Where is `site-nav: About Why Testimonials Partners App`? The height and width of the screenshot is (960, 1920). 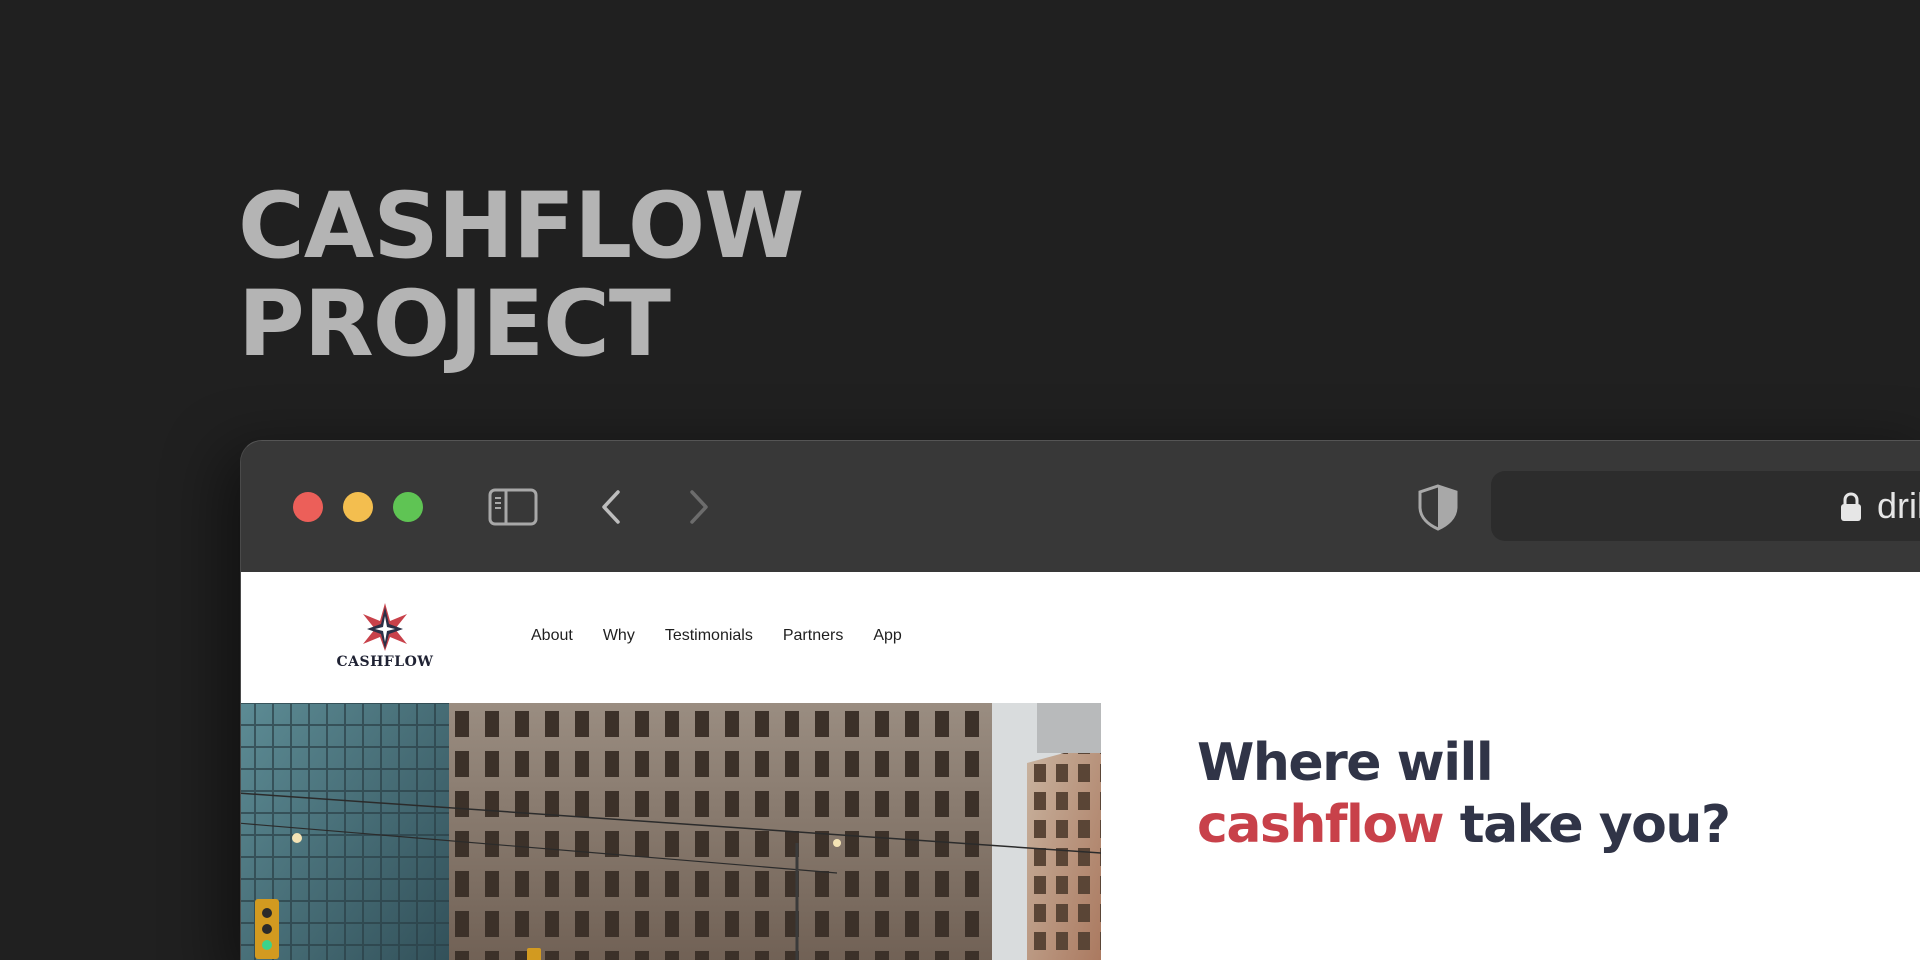 site-nav: About Why Testimonials Partners App is located at coordinates (731, 636).